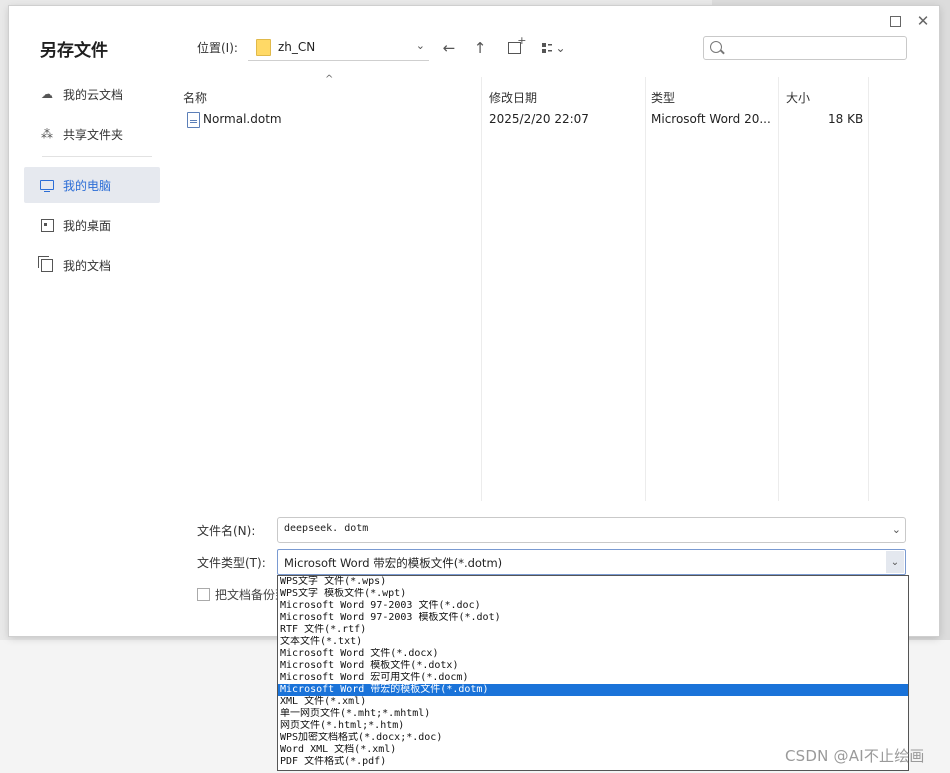 This screenshot has width=950, height=773. What do you see at coordinates (74, 51) in the screenshot?
I see `dialog-title: 另存文件` at bounding box center [74, 51].